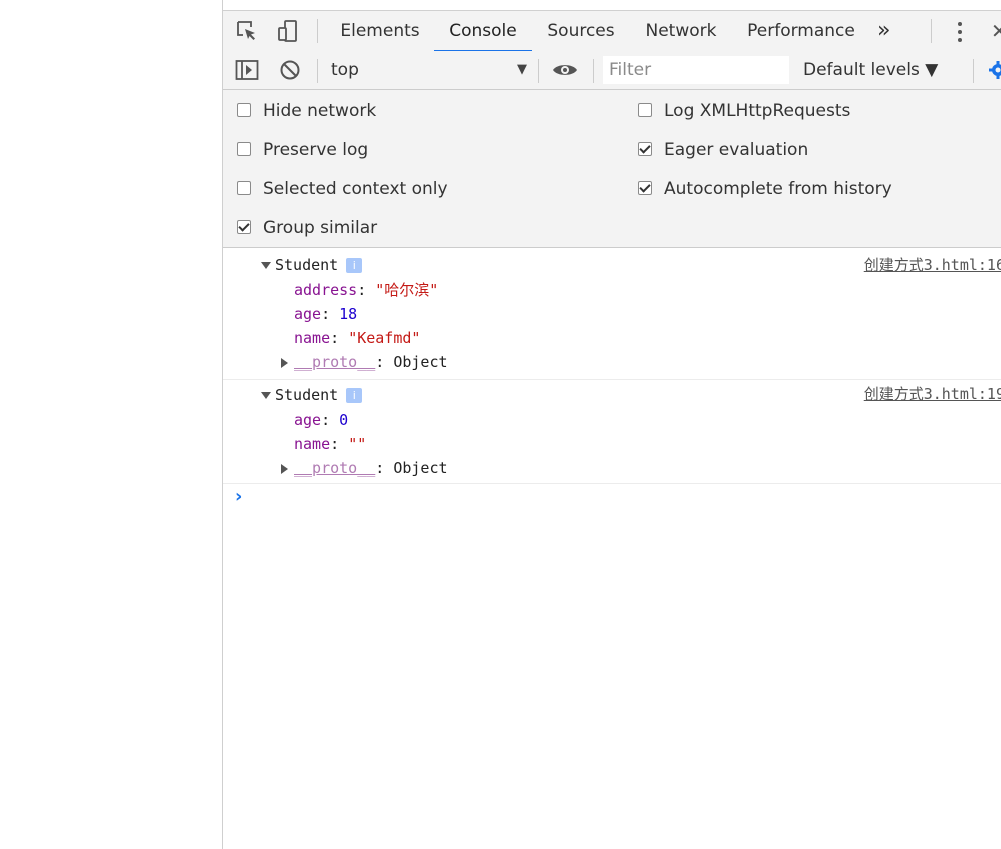  Describe the element at coordinates (522, 69) in the screenshot. I see `dropdown-arrow-icon: ▼` at that location.